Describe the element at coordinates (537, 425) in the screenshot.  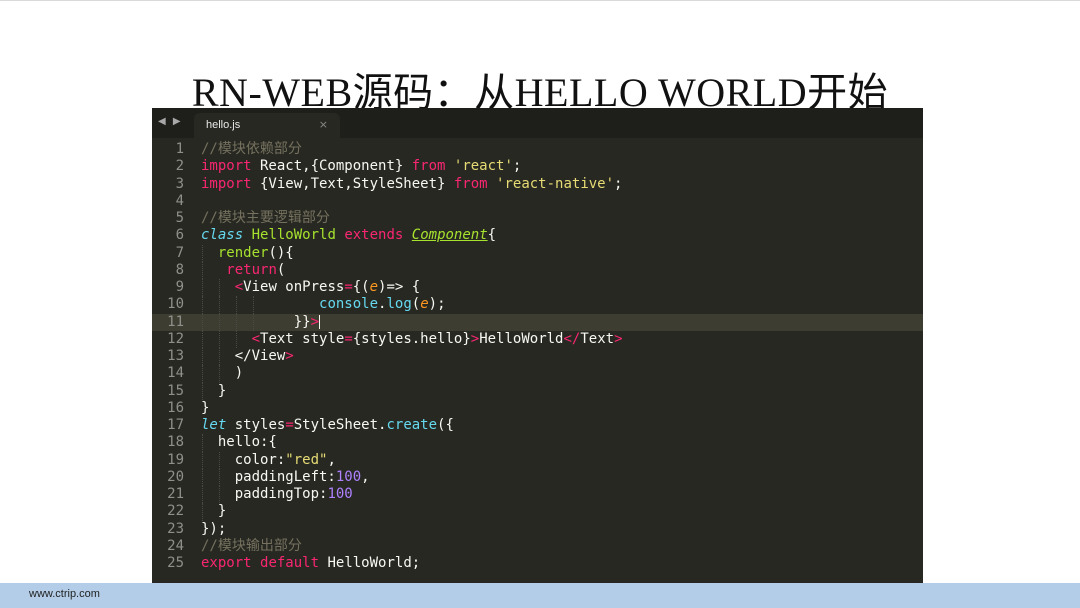
I see `code-line: 17 let styles=StyleSheet.create({` at that location.